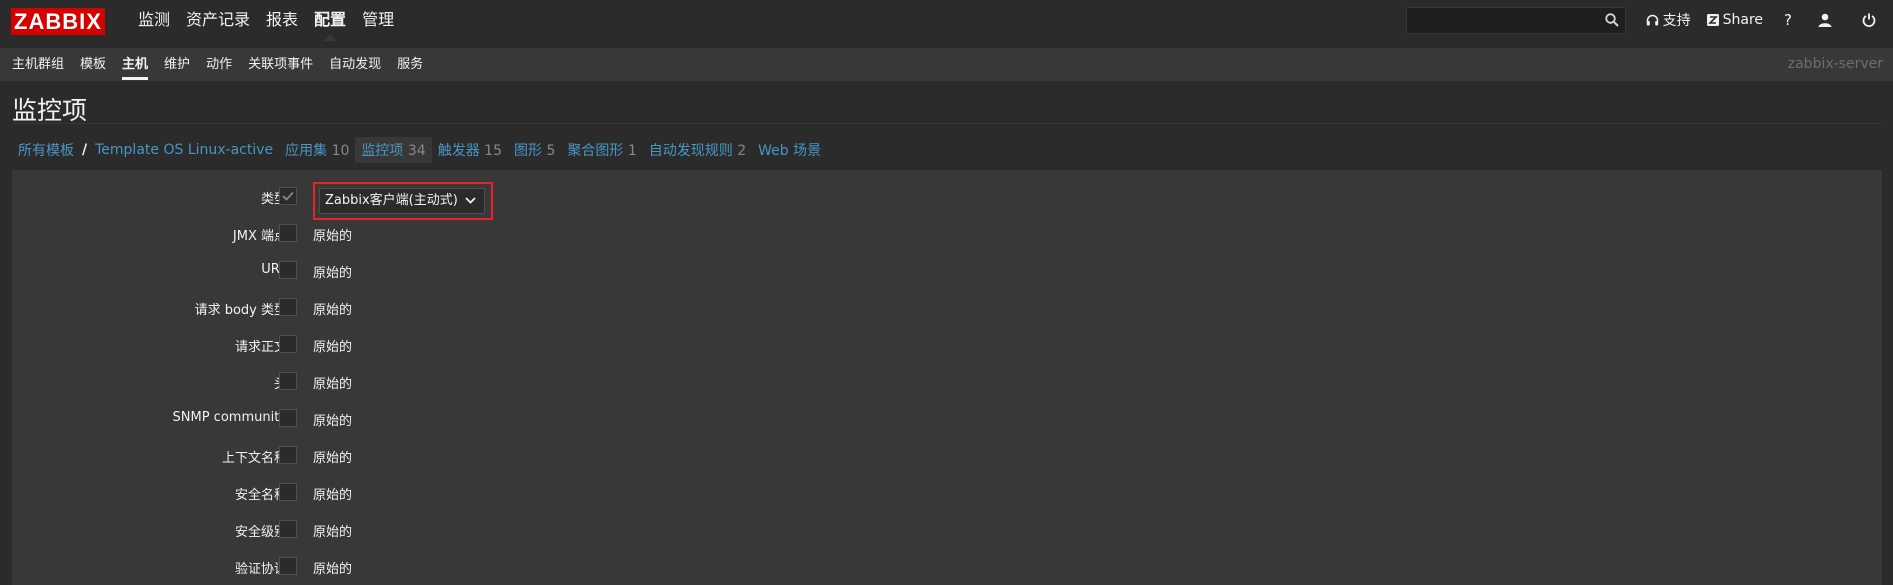 The width and height of the screenshot is (1893, 585). What do you see at coordinates (46, 150) in the screenshot?
I see `breadcrumb-all-templates: 所有模板` at bounding box center [46, 150].